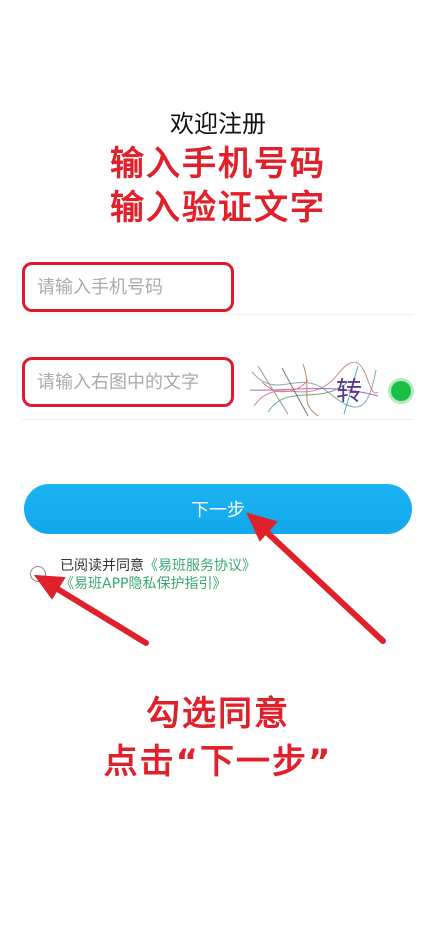  What do you see at coordinates (218, 714) in the screenshot?
I see `annotation-check-agree: 勾选同意` at bounding box center [218, 714].